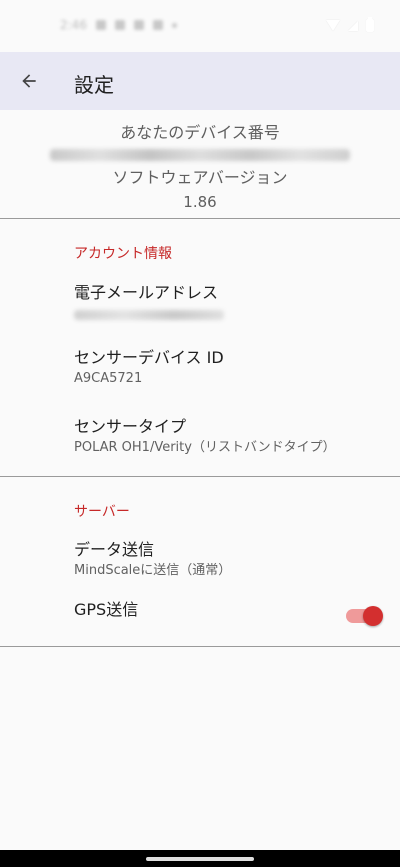 The height and width of the screenshot is (867, 400). I want to click on software-version-value: 1.86, so click(200, 202).